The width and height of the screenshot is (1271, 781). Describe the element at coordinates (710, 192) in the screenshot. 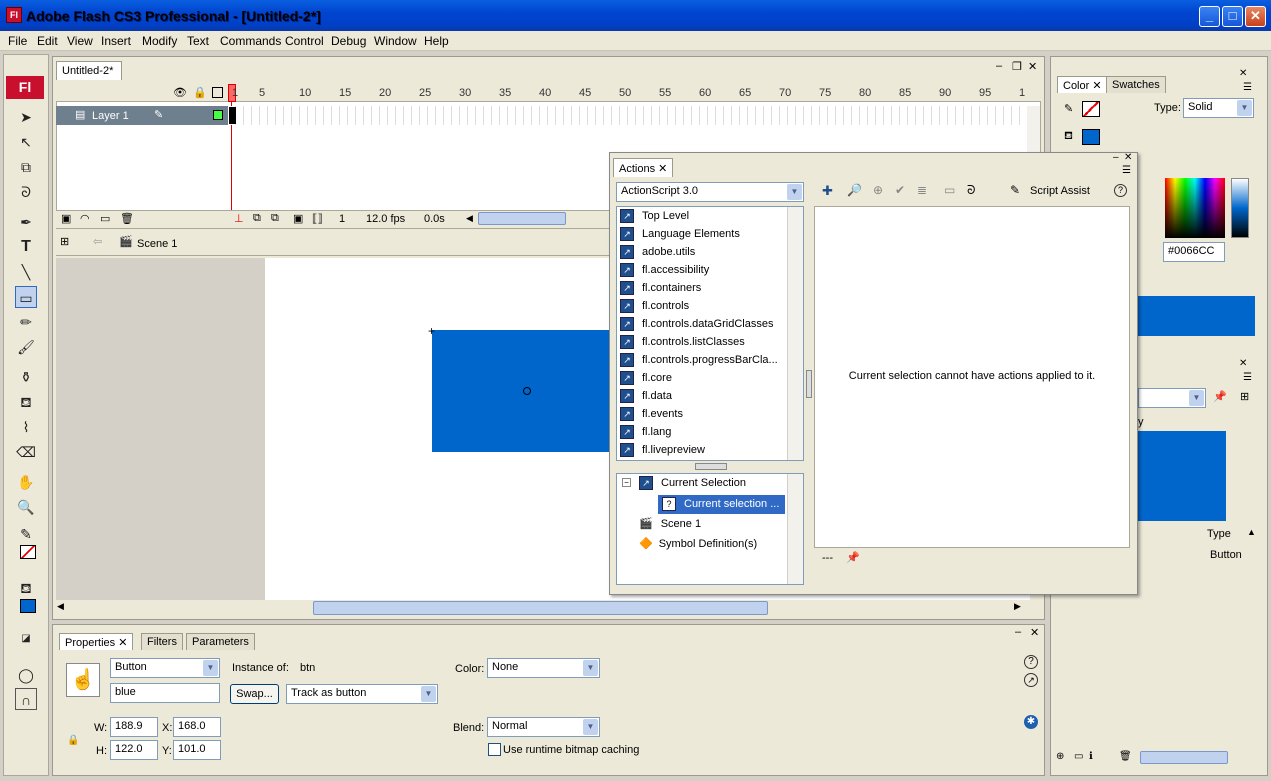

I see `language-select: ActionScript 3.0` at that location.